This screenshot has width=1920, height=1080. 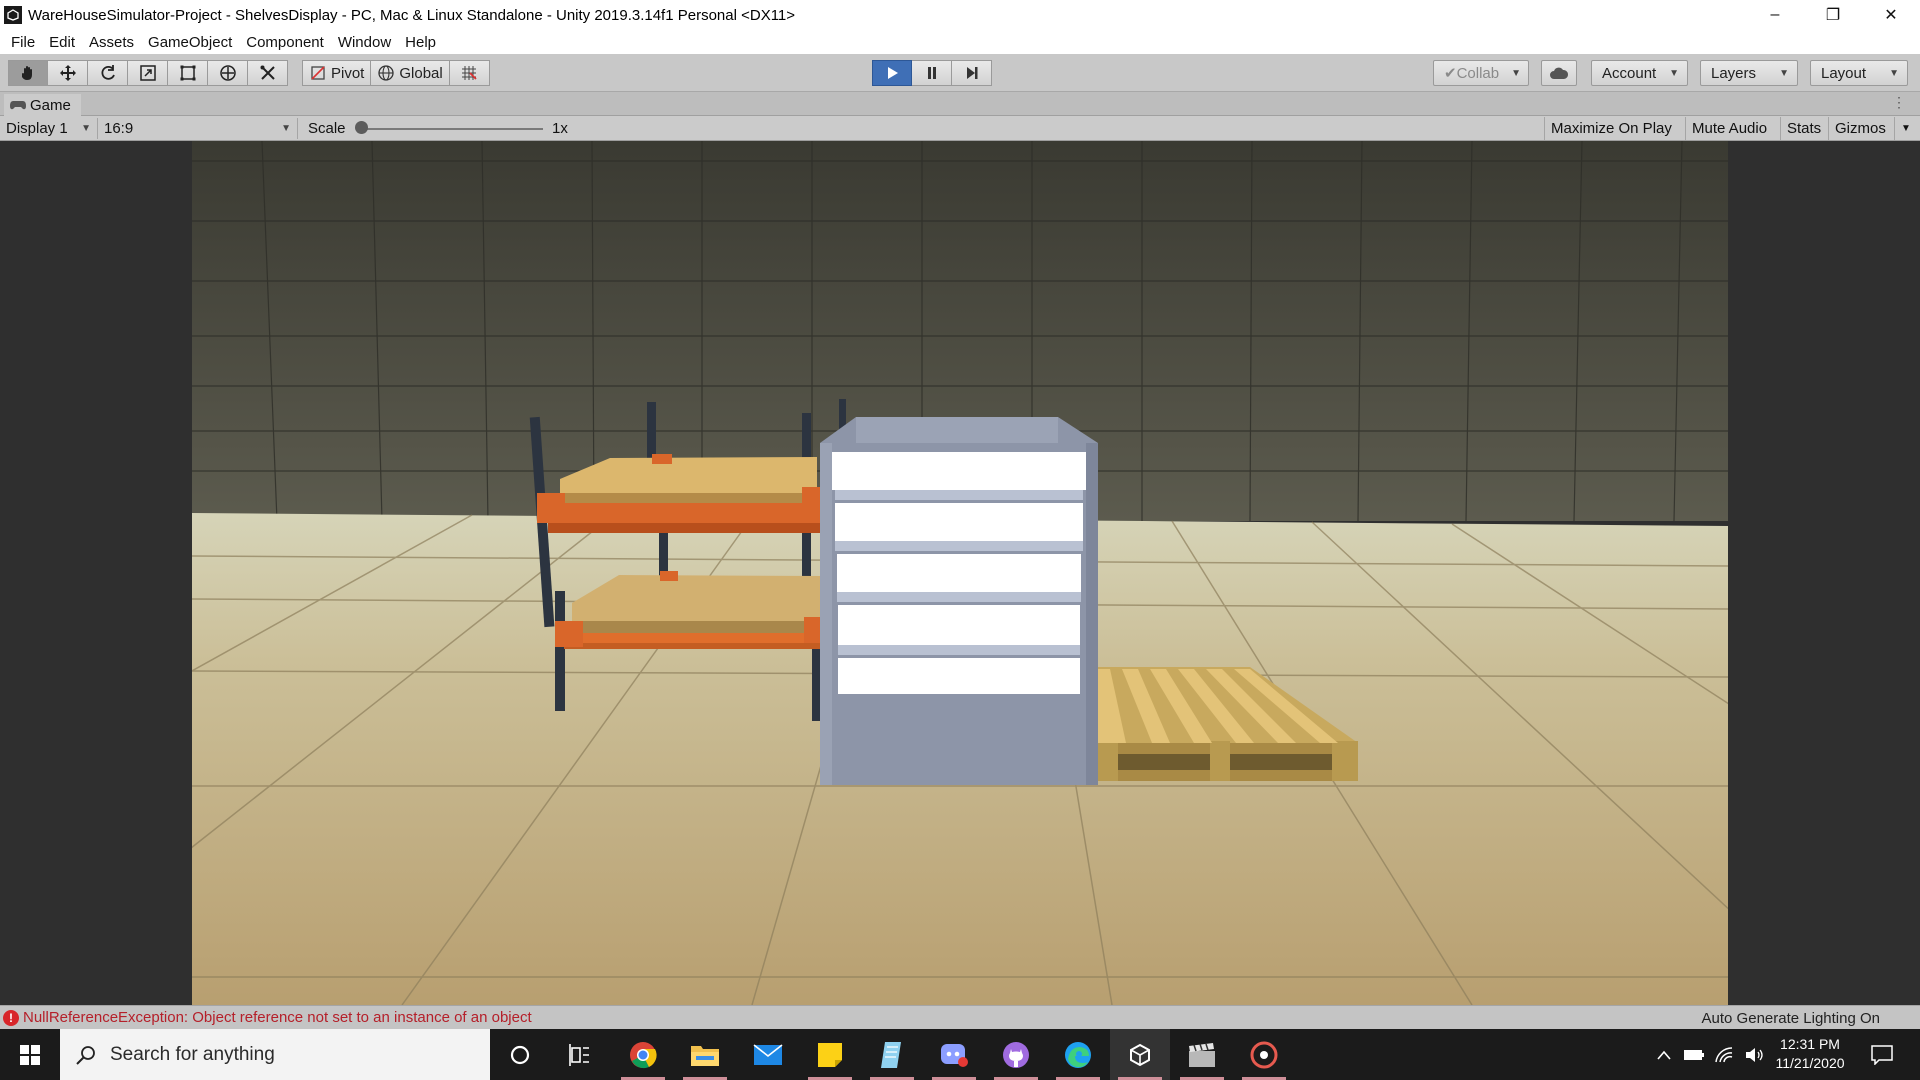 What do you see at coordinates (18, 105) in the screenshot?
I see `gamepad-icon` at bounding box center [18, 105].